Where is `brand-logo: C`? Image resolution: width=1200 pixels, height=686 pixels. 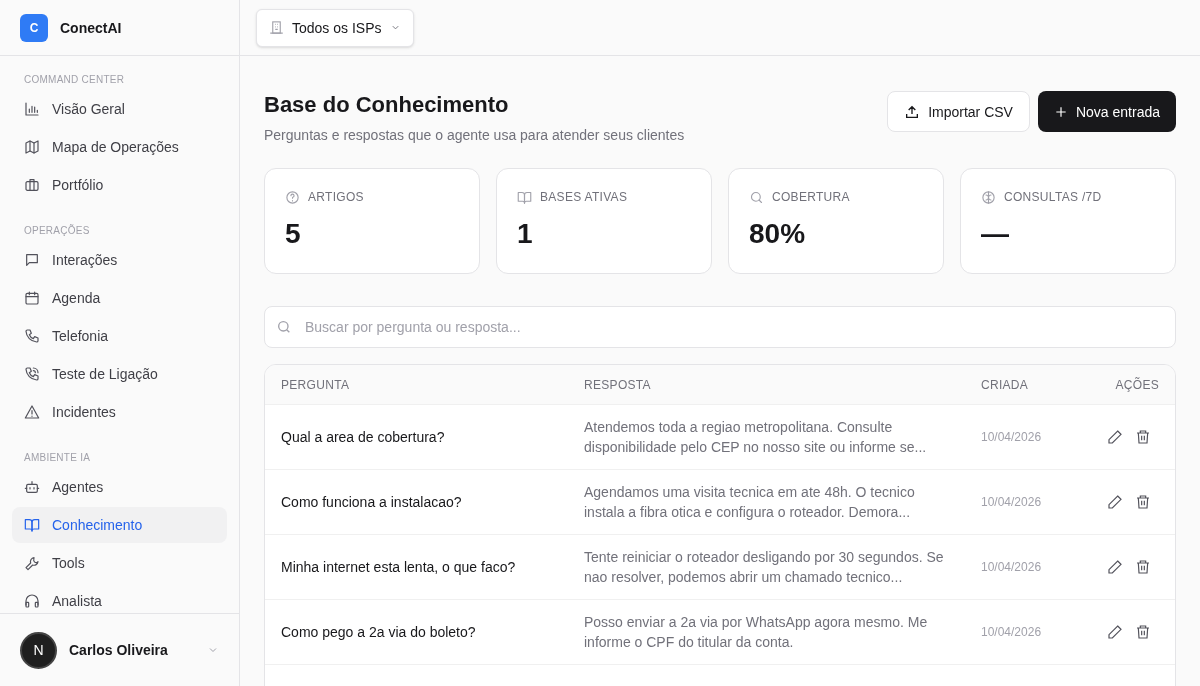
brand-logo: C is located at coordinates (34, 27).